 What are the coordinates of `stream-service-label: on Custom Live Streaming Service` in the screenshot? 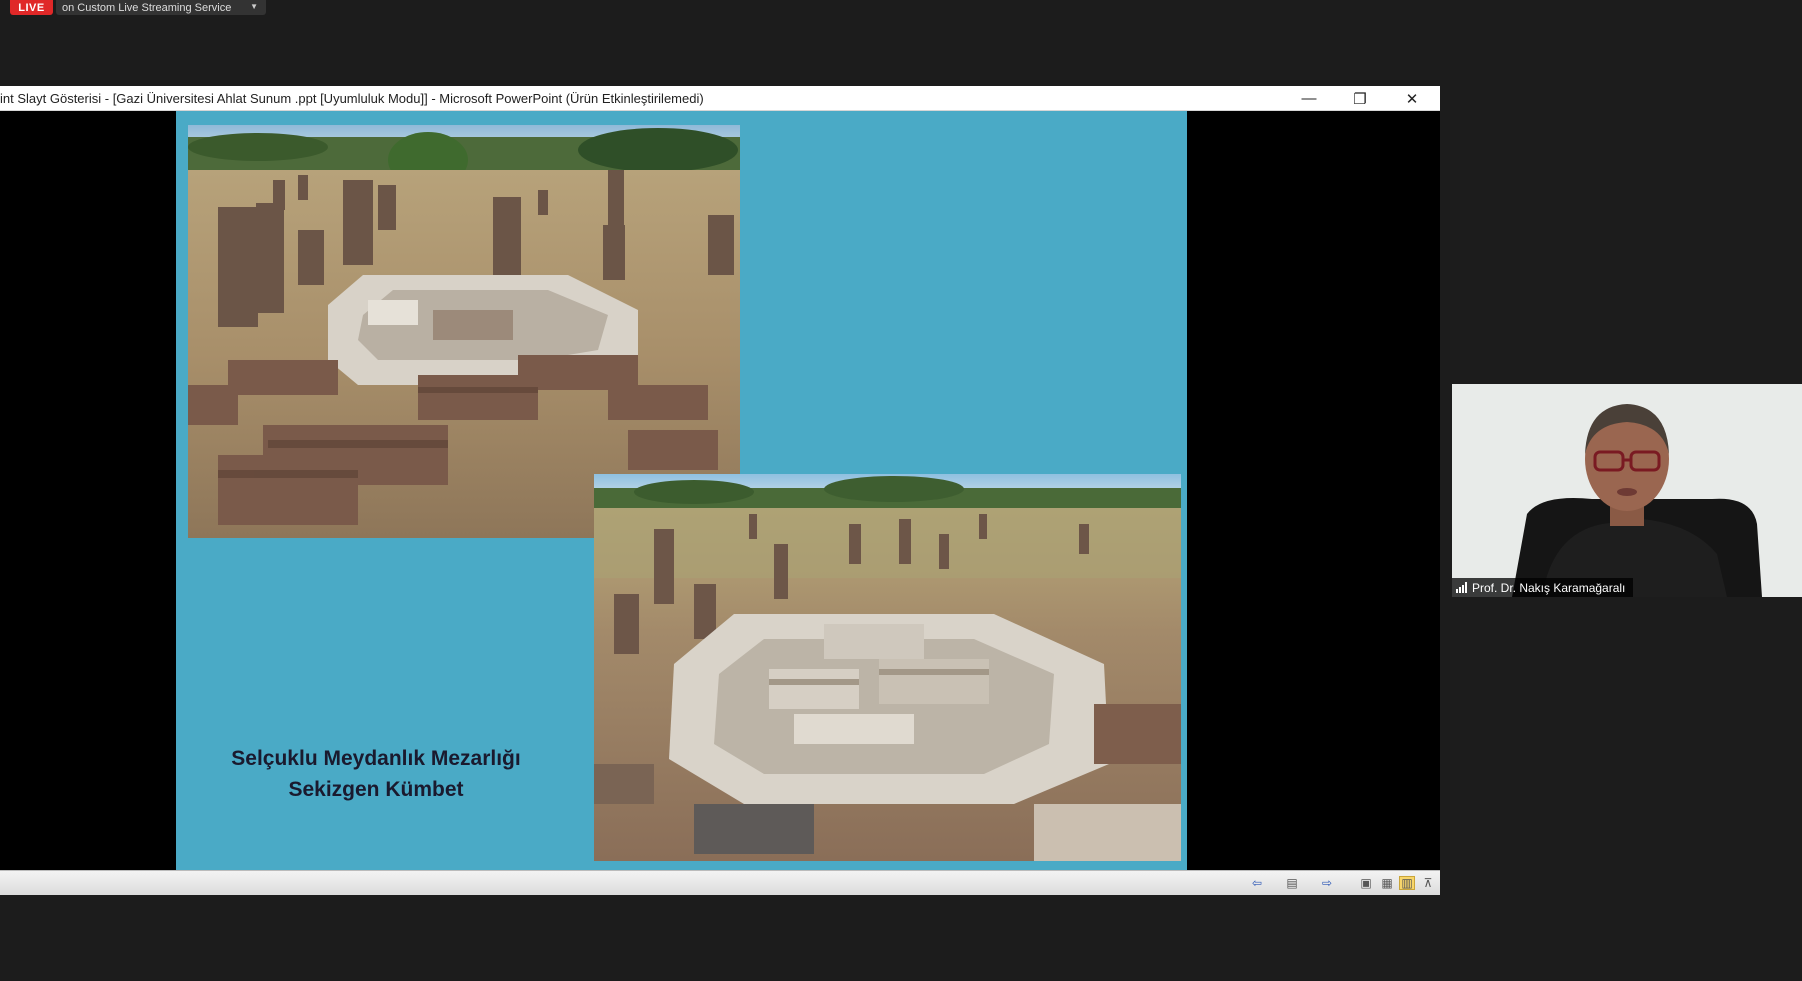 It's located at (147, 7).